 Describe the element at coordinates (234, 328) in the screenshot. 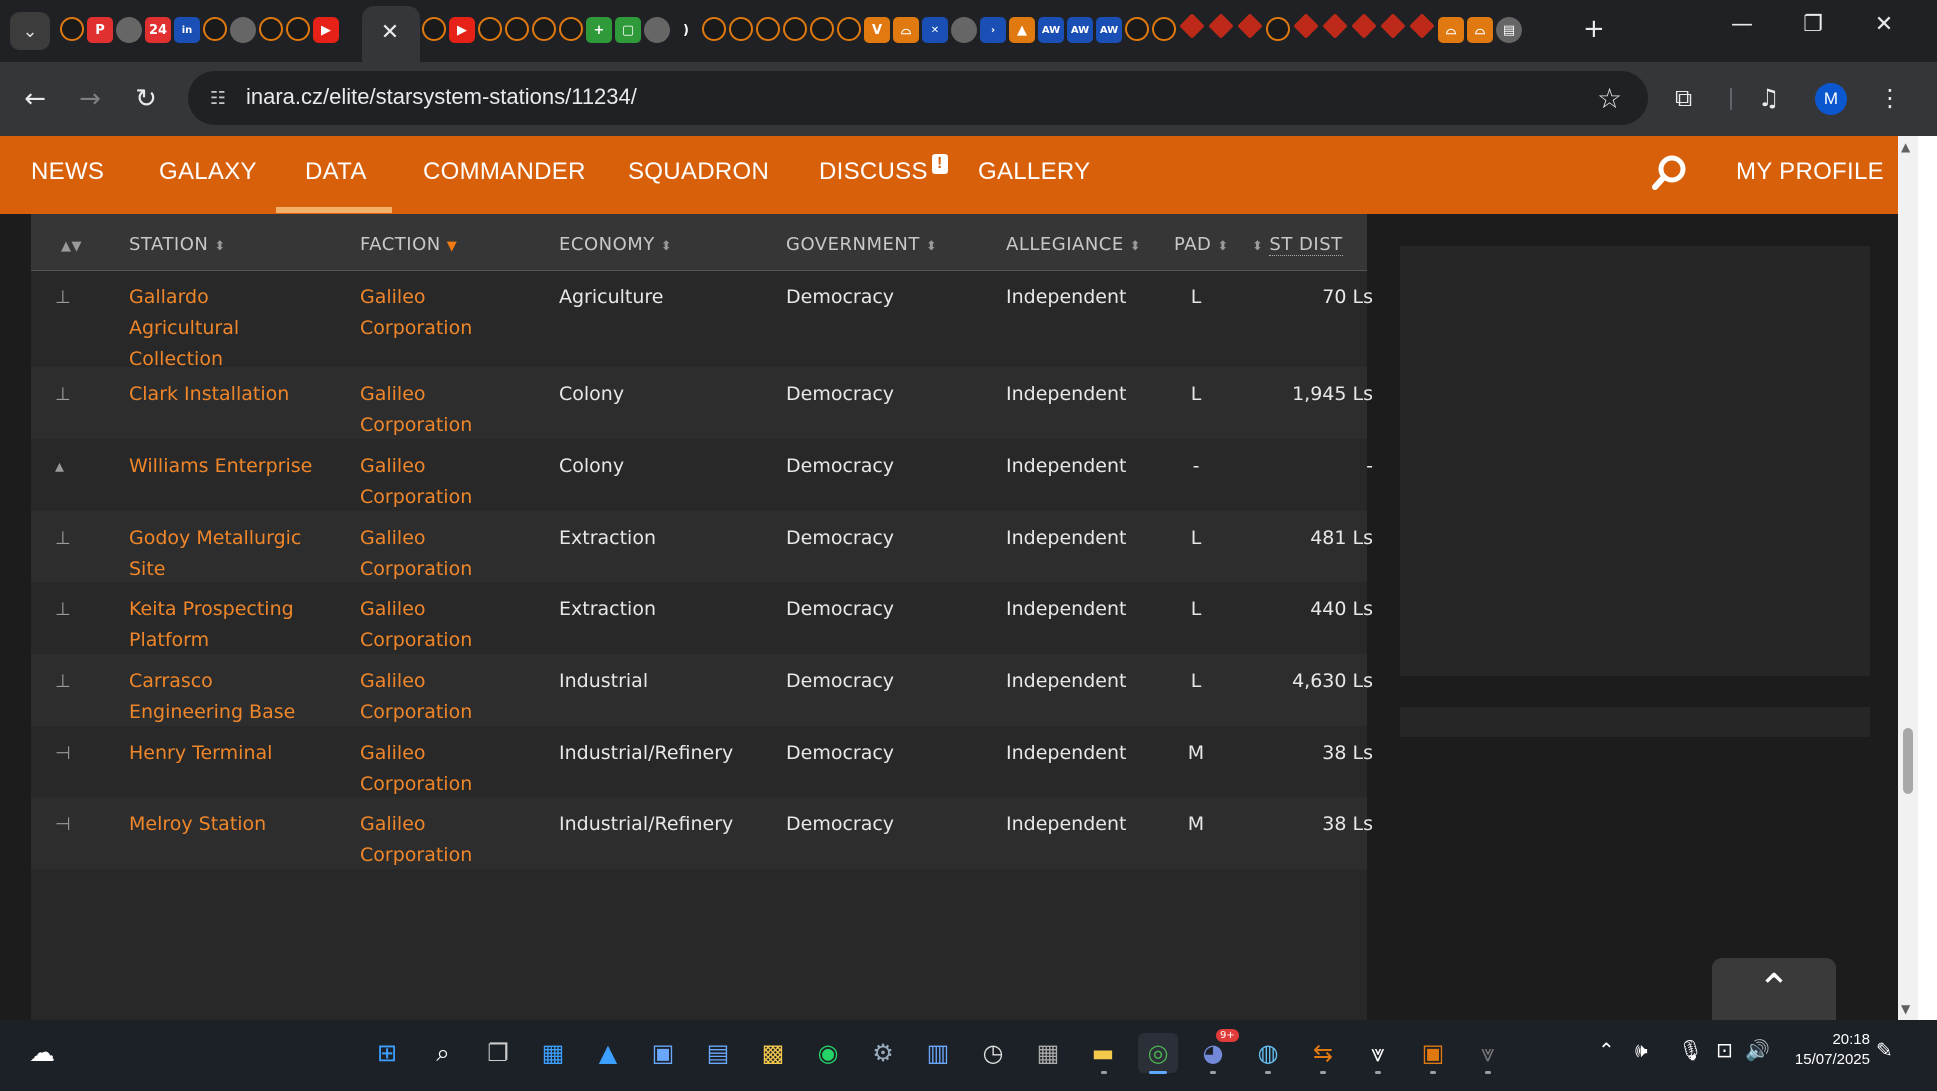

I see `station-link: Gallardo Agricultural Collection` at that location.